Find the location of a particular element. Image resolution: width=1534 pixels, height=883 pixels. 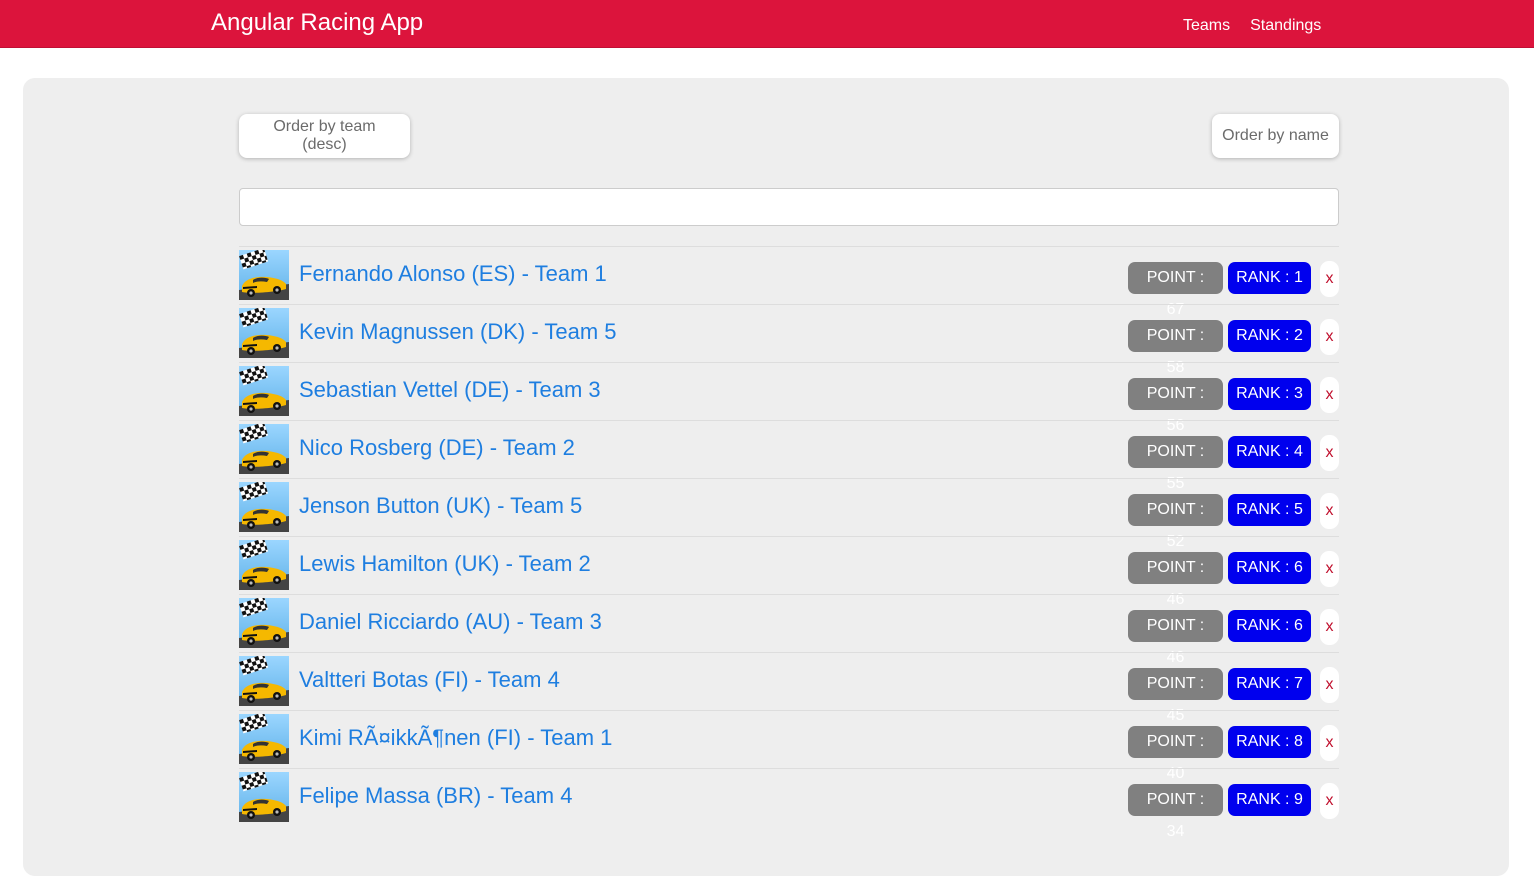

rank-badge: RANK : 2 is located at coordinates (1269, 336).